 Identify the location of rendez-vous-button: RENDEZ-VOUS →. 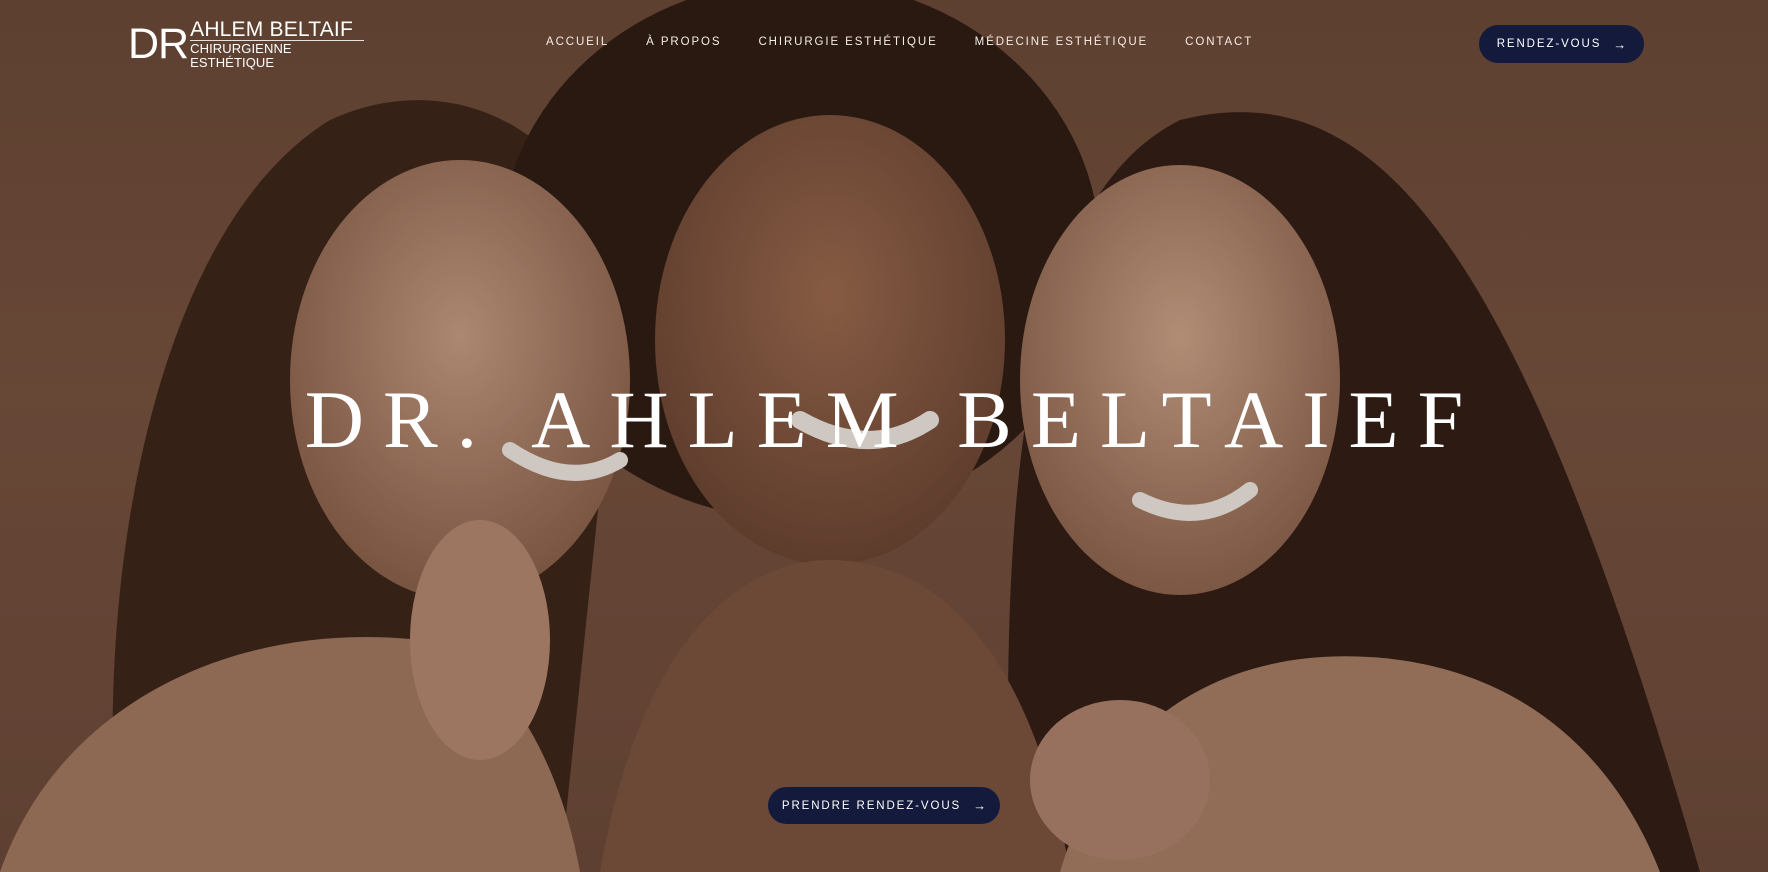
(1561, 44).